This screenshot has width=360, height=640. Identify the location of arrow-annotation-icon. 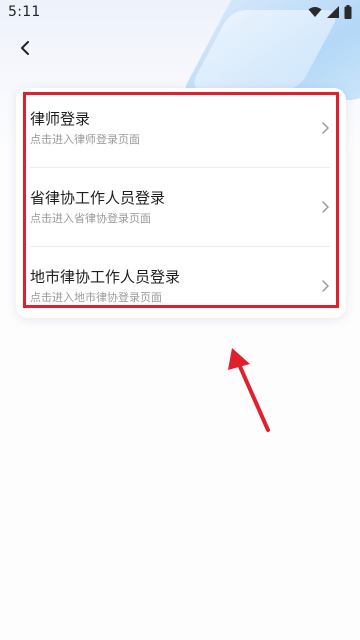
(249, 390).